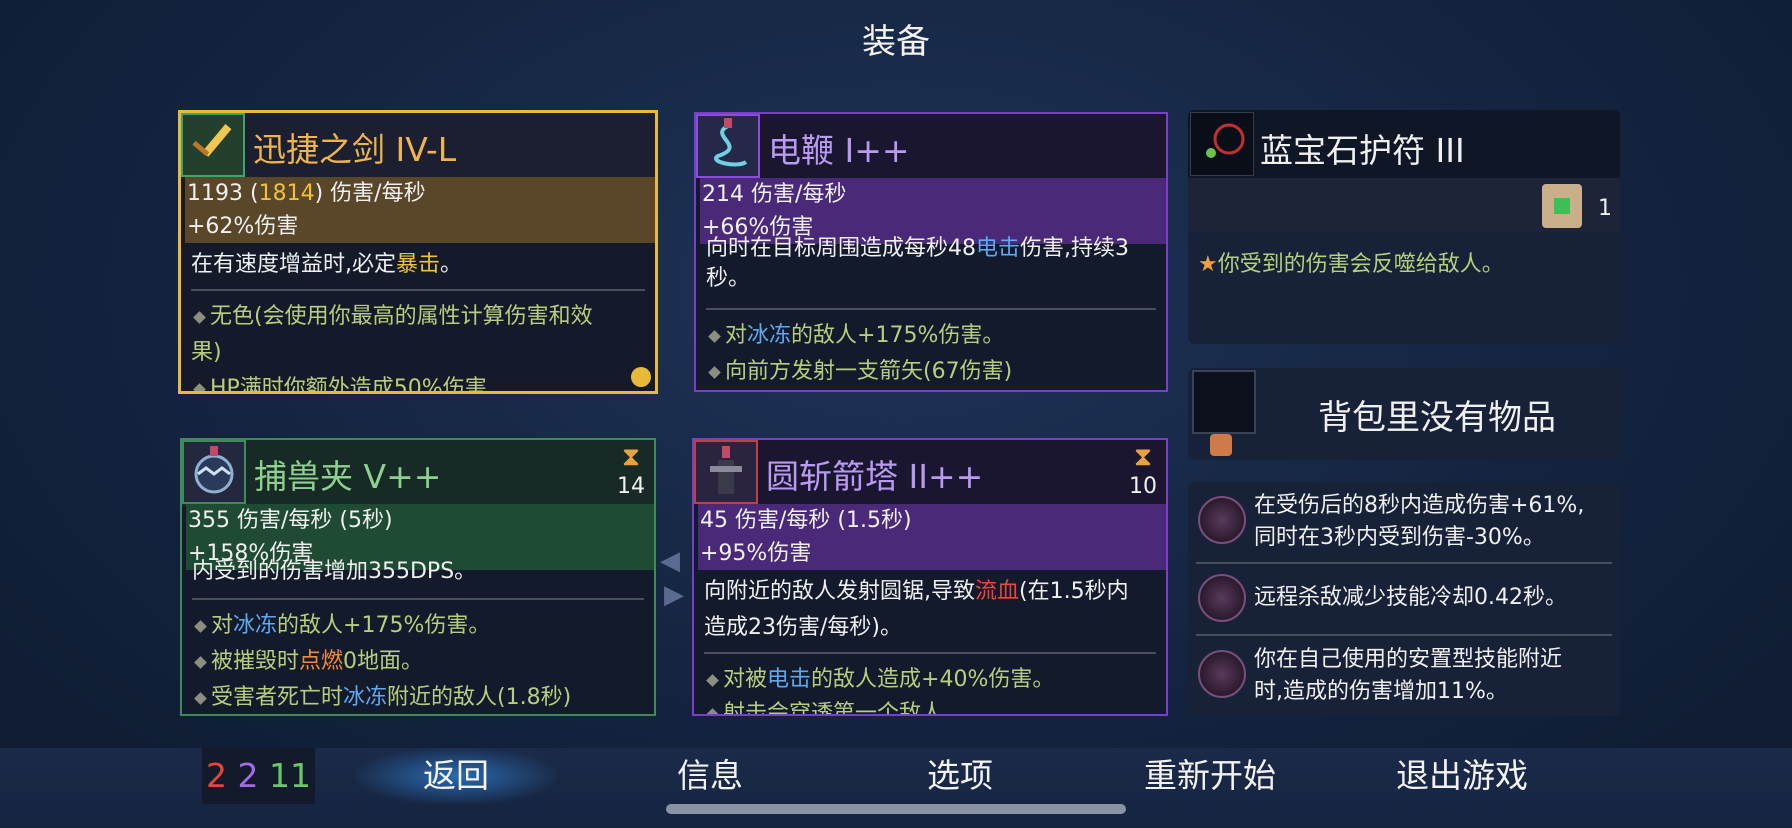 This screenshot has width=1792, height=828. Describe the element at coordinates (960, 776) in the screenshot. I see `options-button: 选项` at that location.